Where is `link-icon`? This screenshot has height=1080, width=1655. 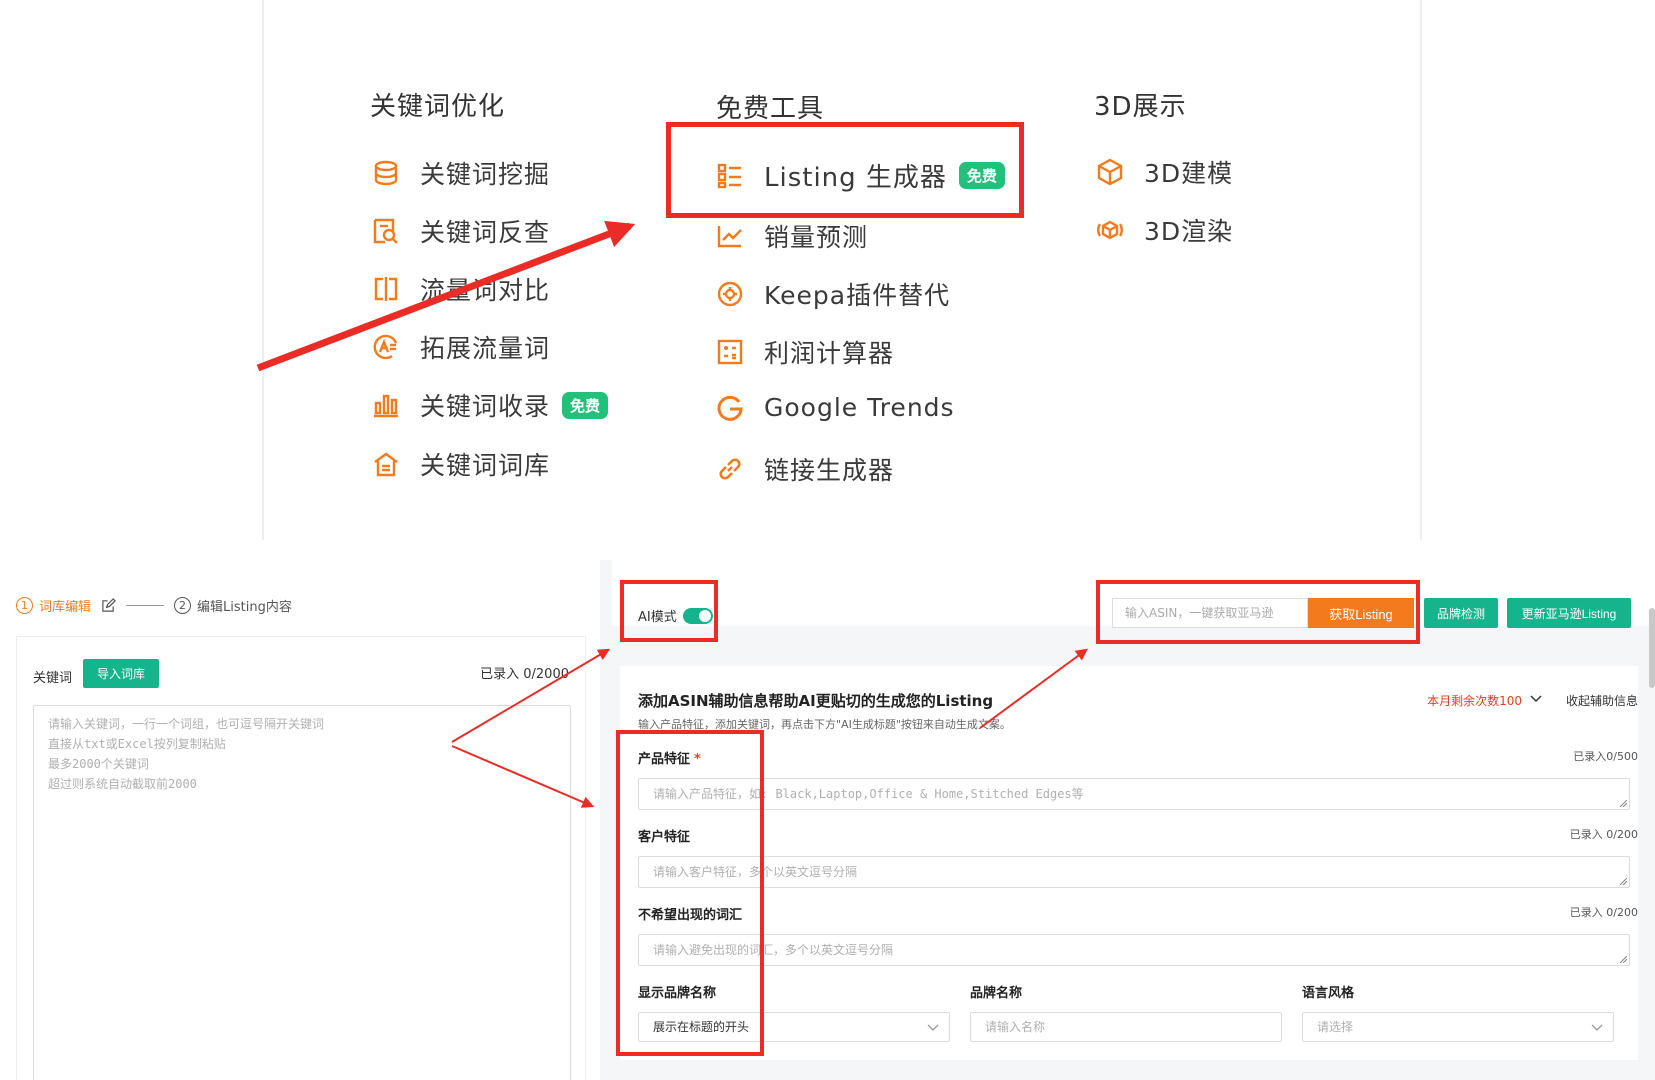
link-icon is located at coordinates (730, 469).